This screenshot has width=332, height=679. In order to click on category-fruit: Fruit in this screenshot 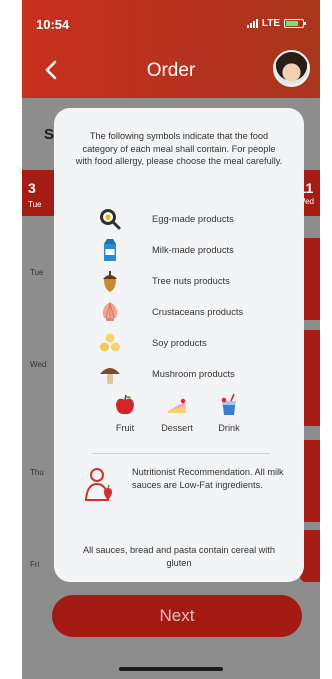, I will do `click(125, 413)`.